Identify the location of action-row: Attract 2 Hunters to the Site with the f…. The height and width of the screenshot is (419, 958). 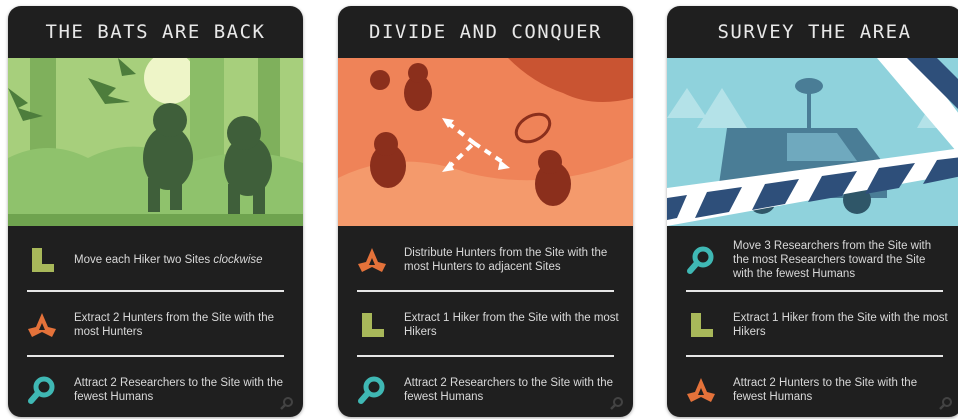
(812, 387).